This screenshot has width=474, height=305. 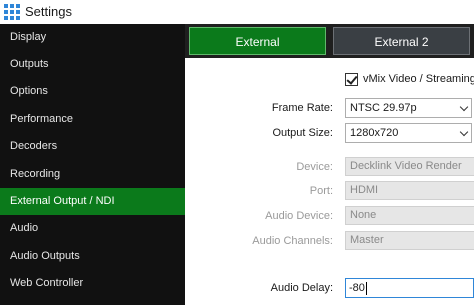 I want to click on title-bar: Settings, so click(x=237, y=12).